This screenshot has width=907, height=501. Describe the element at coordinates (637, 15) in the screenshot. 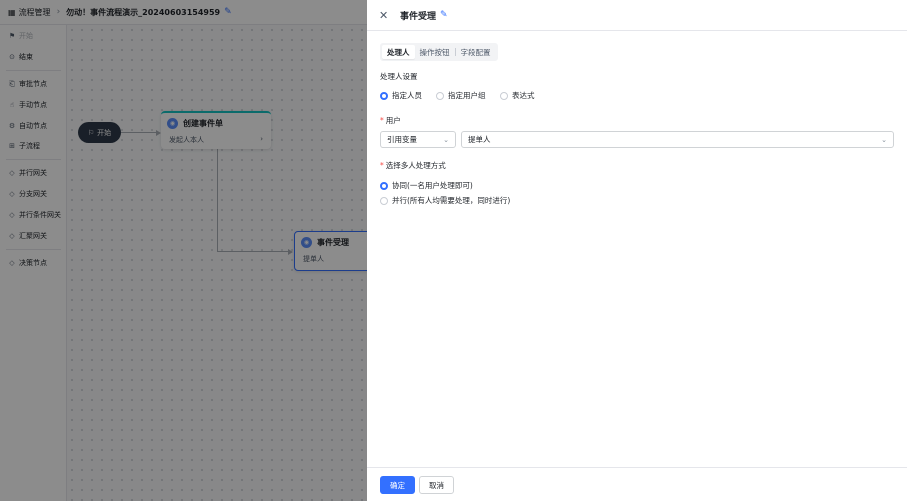

I see `drawer-header: ✕ 事件受理 ✎` at that location.